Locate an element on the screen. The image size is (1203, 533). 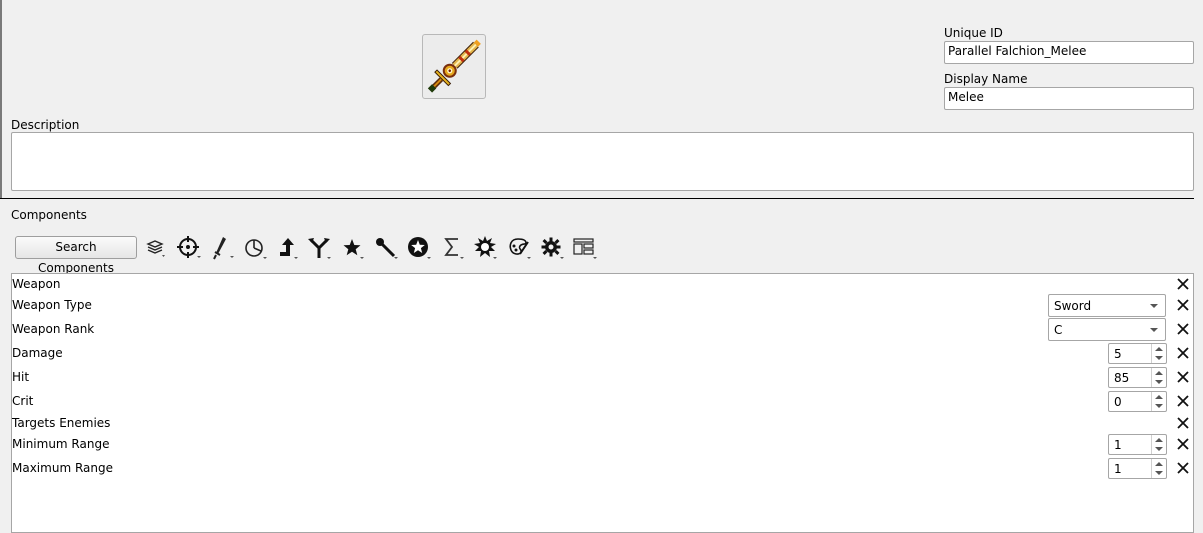
weapon-type-select: Sword is located at coordinates (1107, 305).